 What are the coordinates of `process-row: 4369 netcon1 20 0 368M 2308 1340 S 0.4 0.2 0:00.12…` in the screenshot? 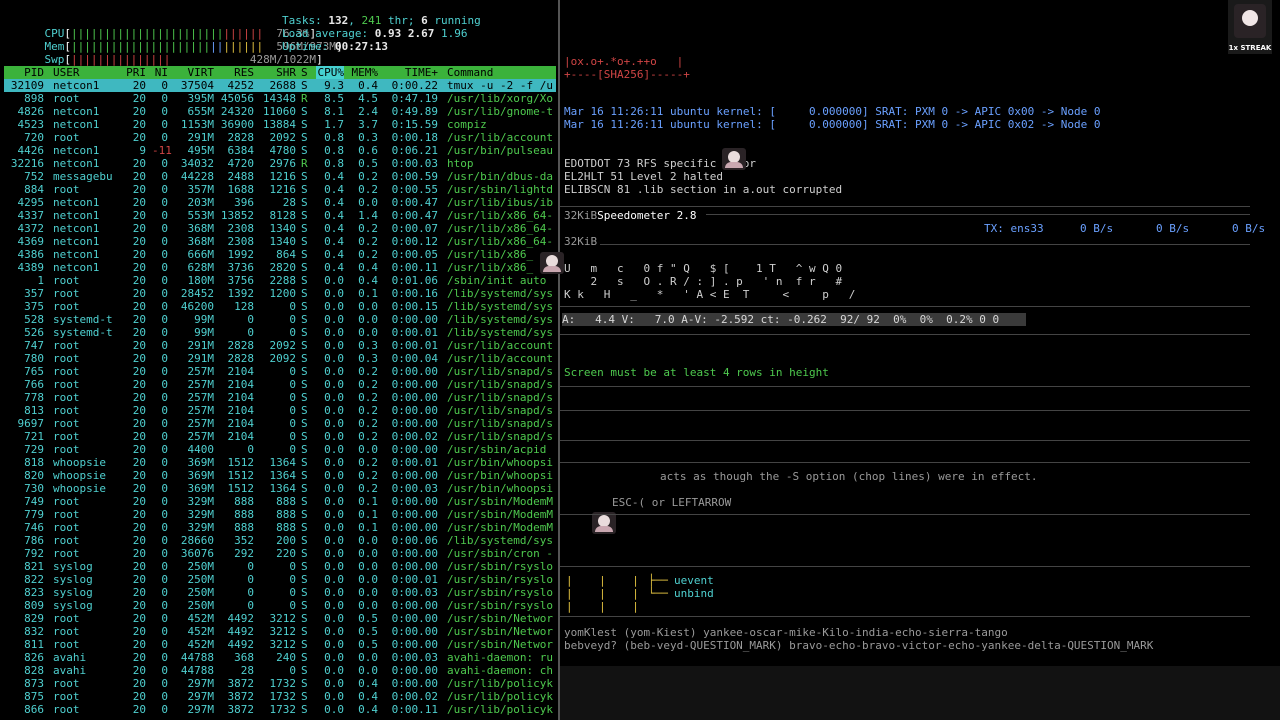 It's located at (280, 241).